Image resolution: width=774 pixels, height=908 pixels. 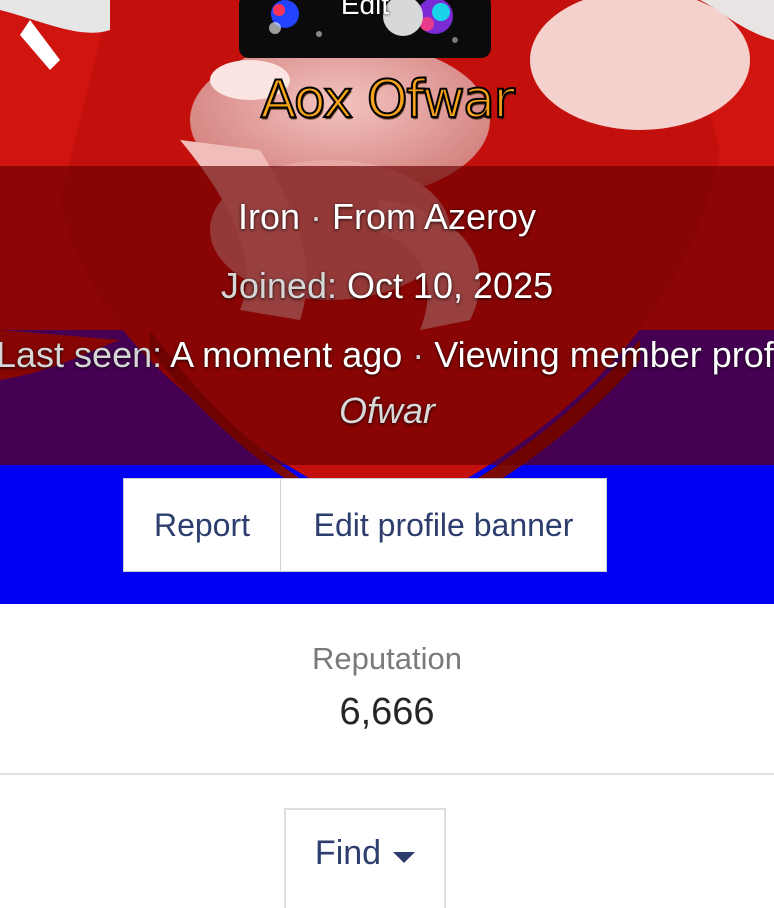 What do you see at coordinates (387, 712) in the screenshot?
I see `reputation-value: 6,666` at bounding box center [387, 712].